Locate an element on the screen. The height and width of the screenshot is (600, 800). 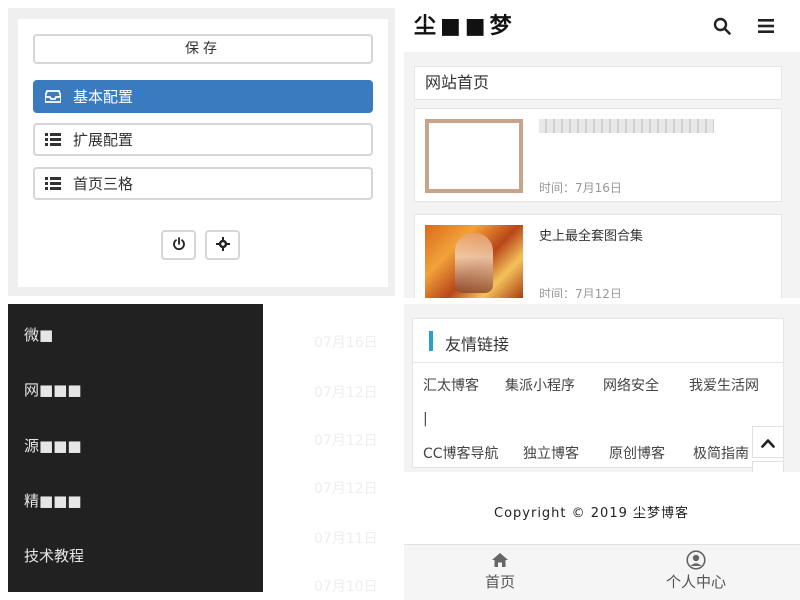
friend-link: CC博客导航 is located at coordinates (461, 453).